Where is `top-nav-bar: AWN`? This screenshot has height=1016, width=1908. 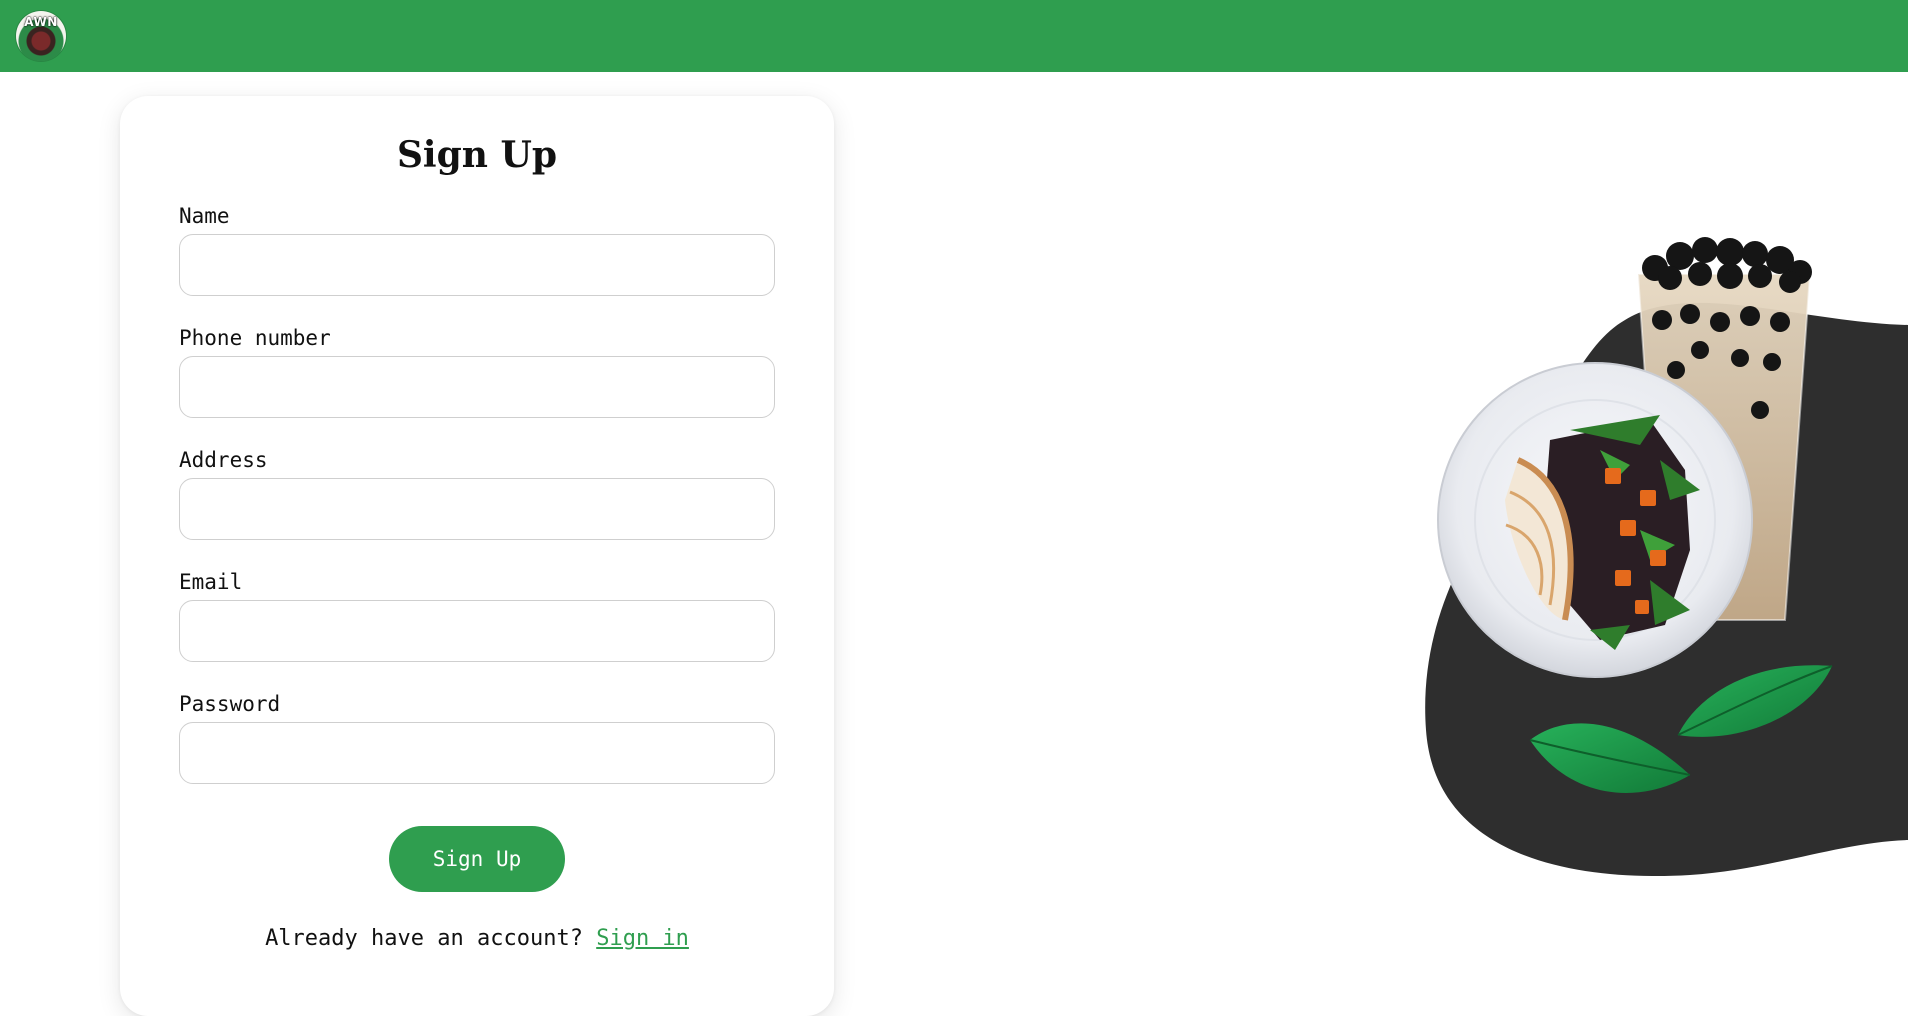
top-nav-bar: AWN is located at coordinates (954, 36).